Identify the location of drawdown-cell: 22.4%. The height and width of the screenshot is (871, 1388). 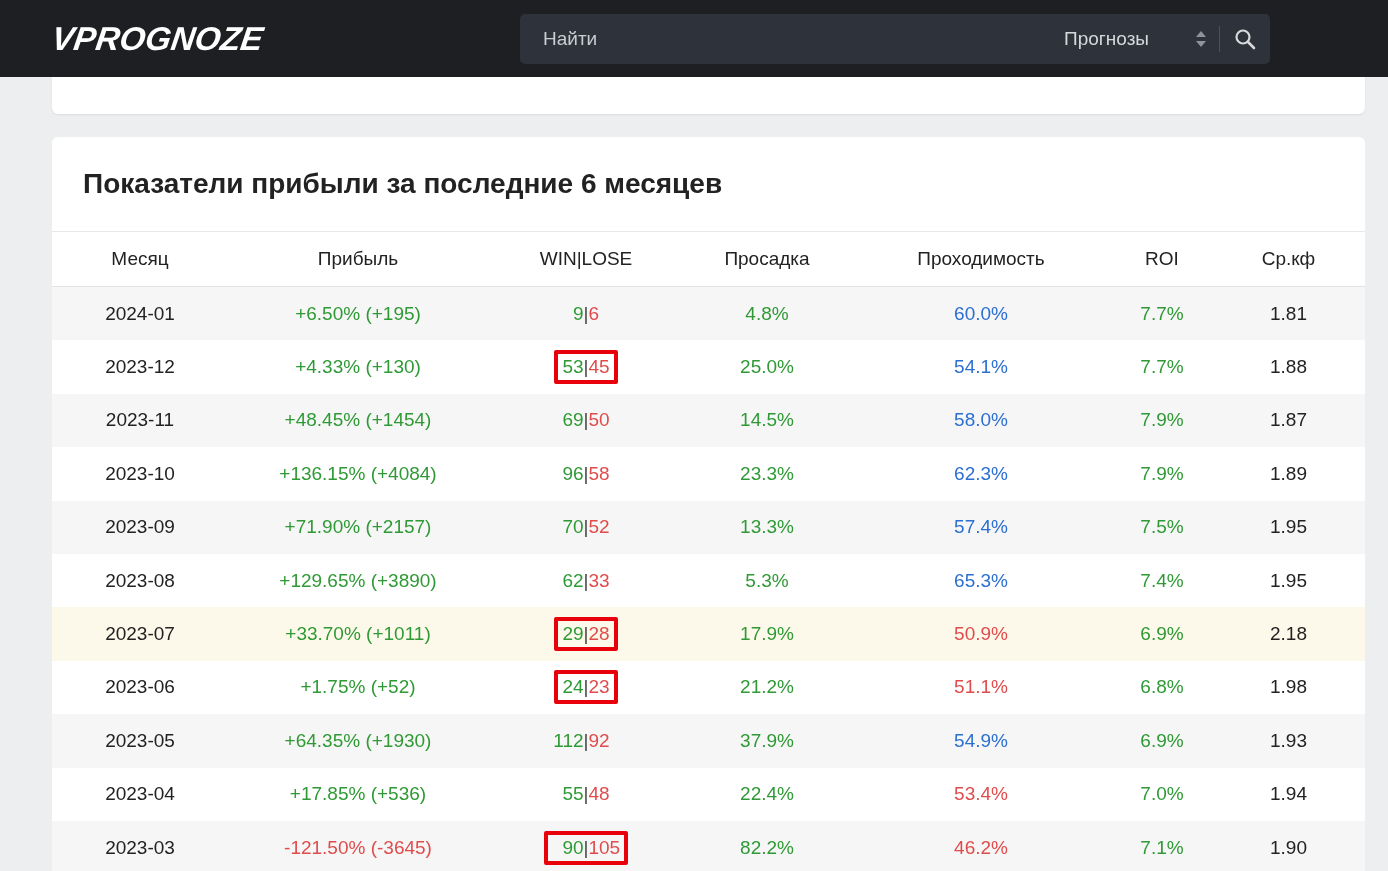
(767, 794).